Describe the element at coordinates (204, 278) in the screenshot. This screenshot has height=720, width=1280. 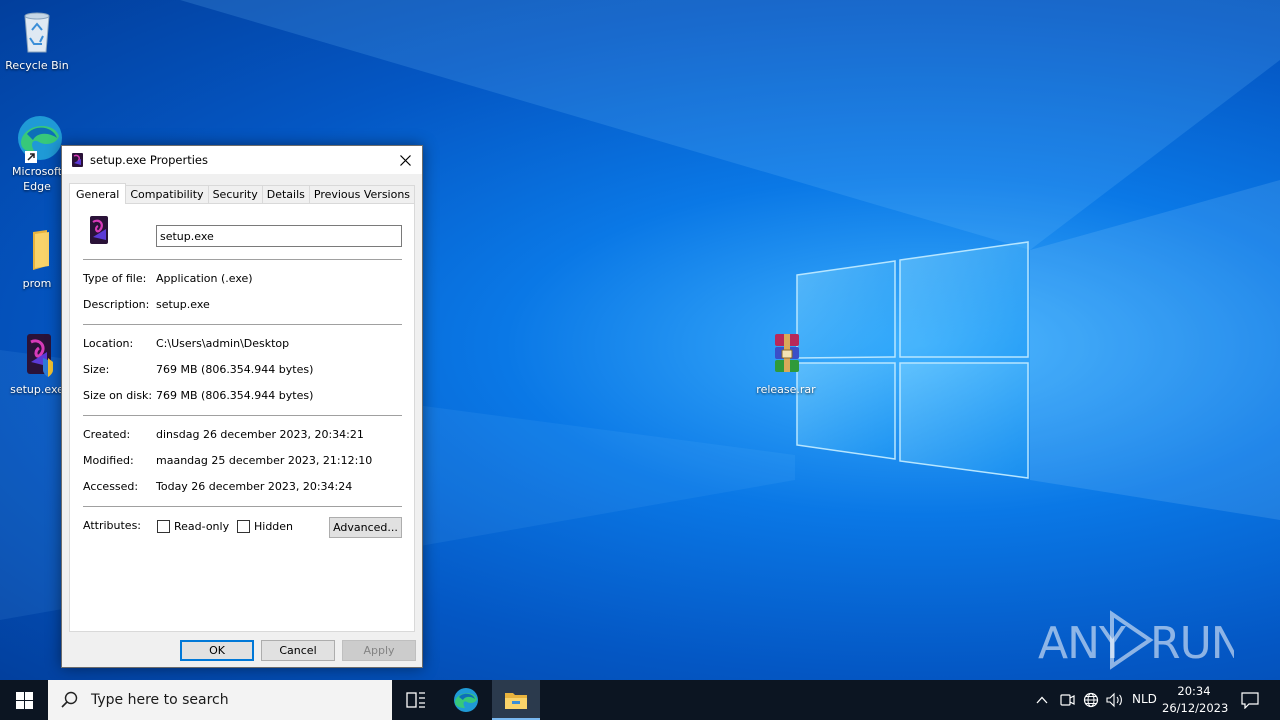
I see `type-of-file-value: Application (.exe)` at that location.